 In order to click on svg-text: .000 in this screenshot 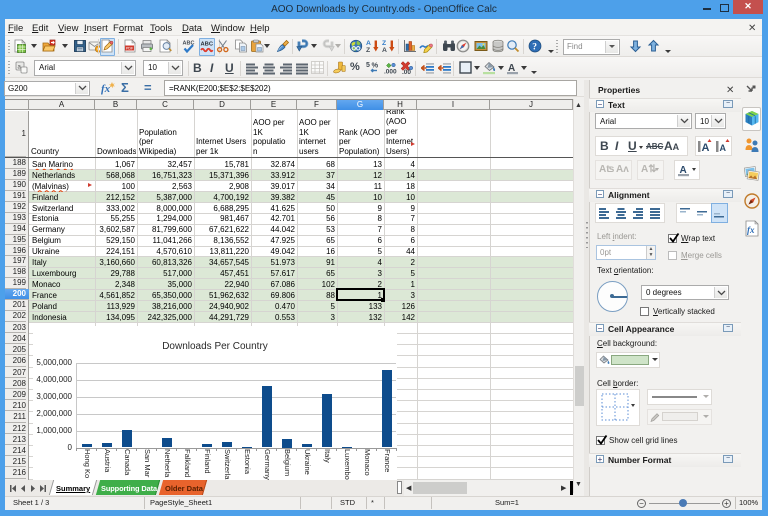, I will do `click(390, 72)`.